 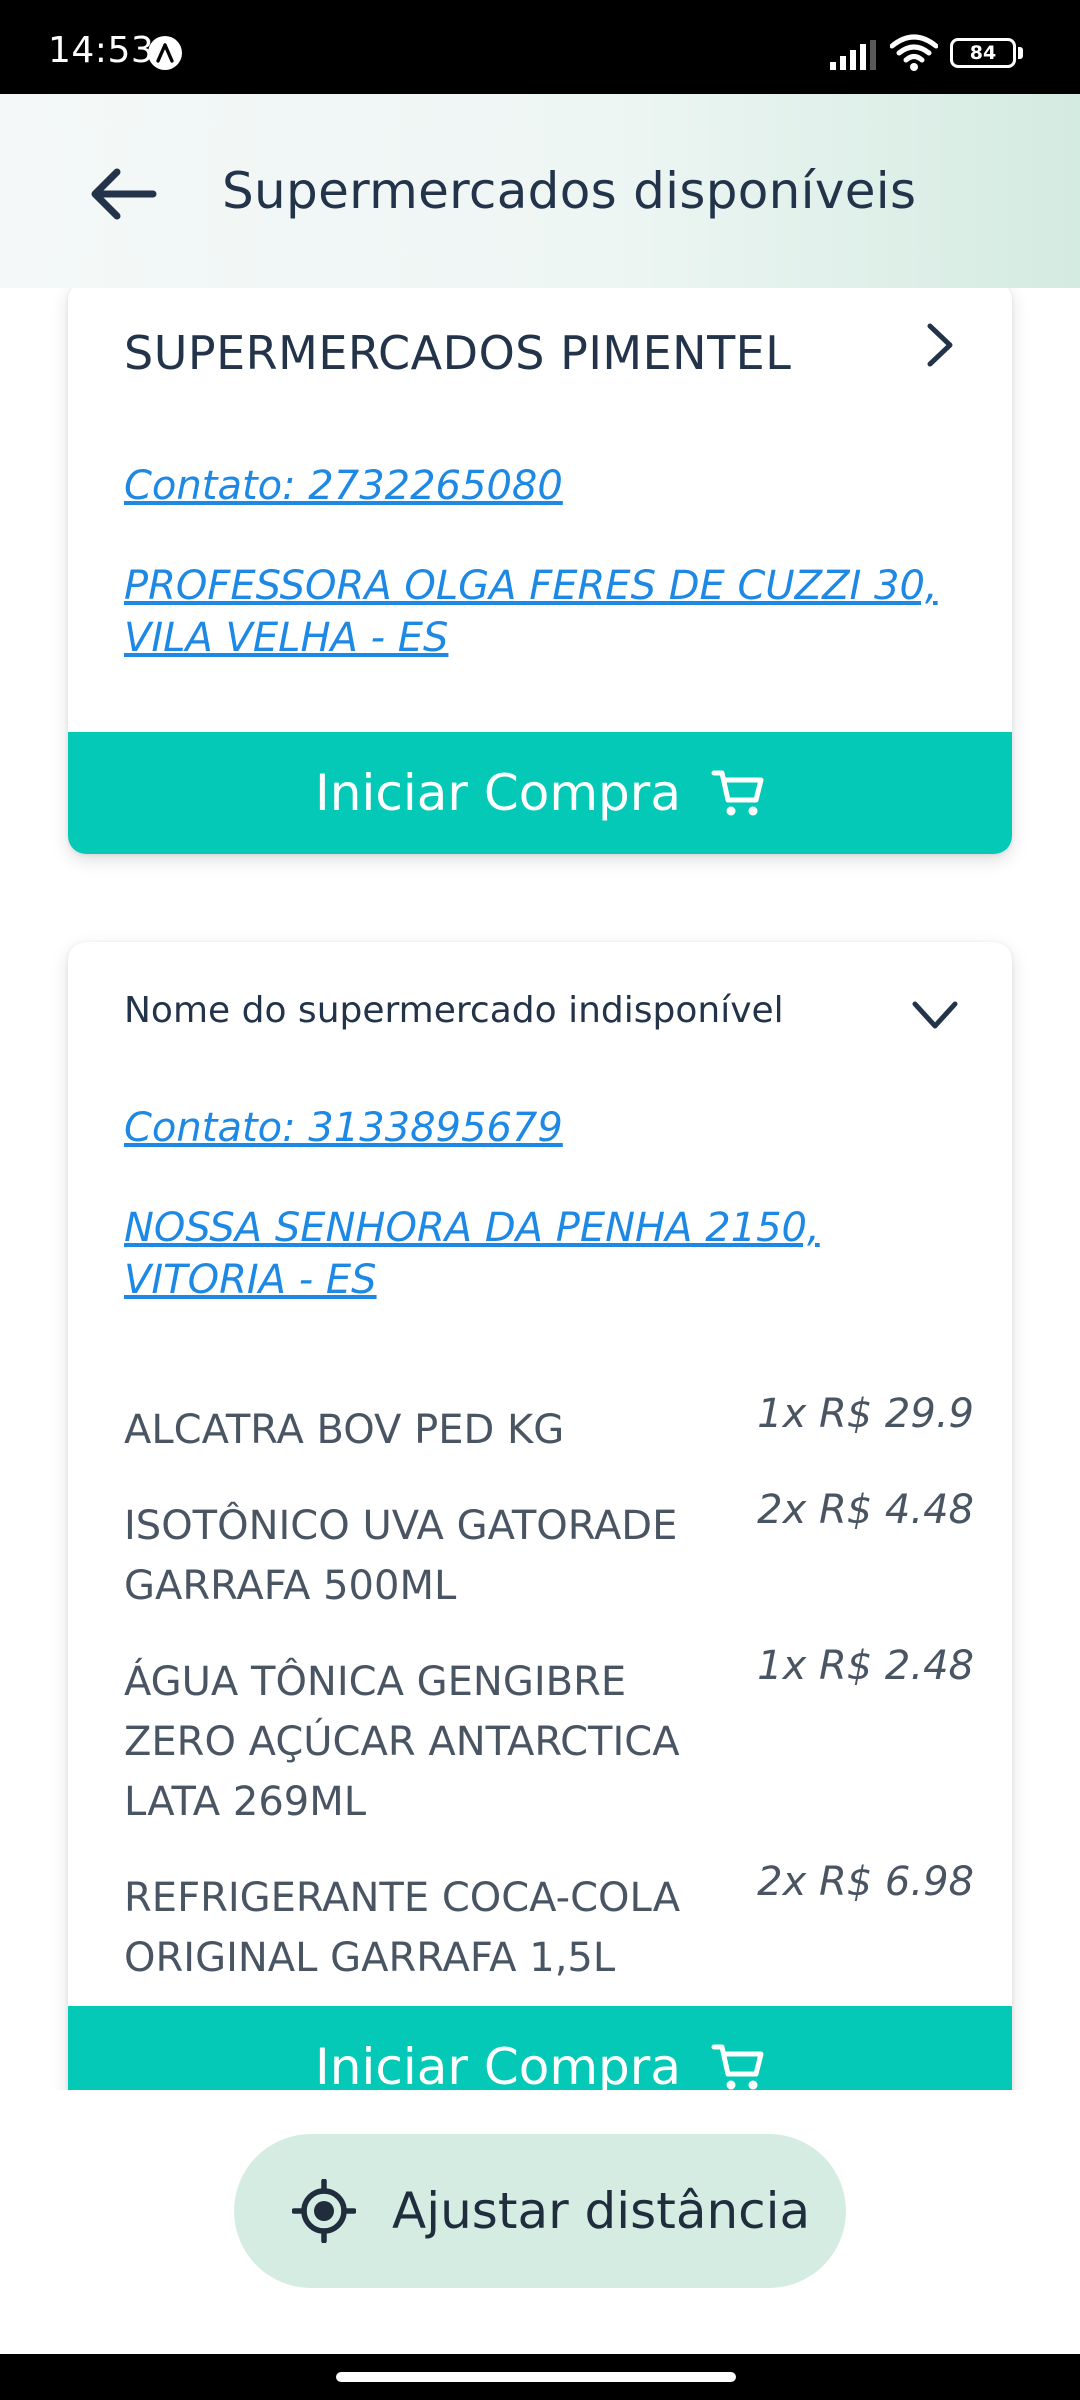 I want to click on battery-tip, so click(x=1020, y=53).